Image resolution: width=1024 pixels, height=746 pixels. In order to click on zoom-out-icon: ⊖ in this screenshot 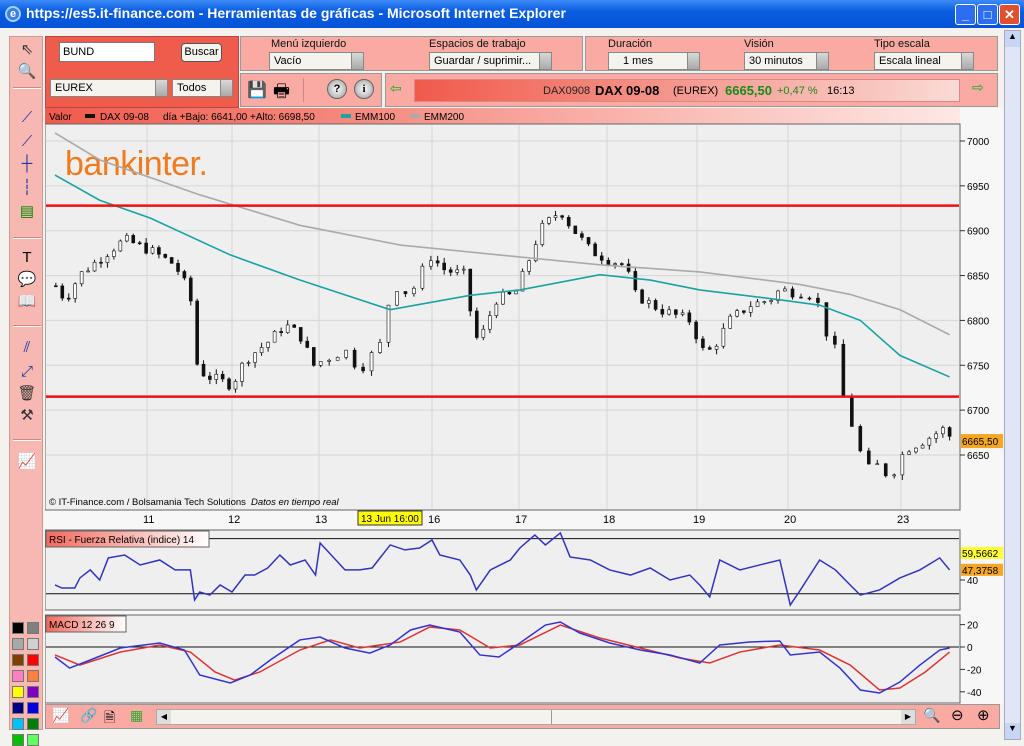, I will do `click(957, 715)`.